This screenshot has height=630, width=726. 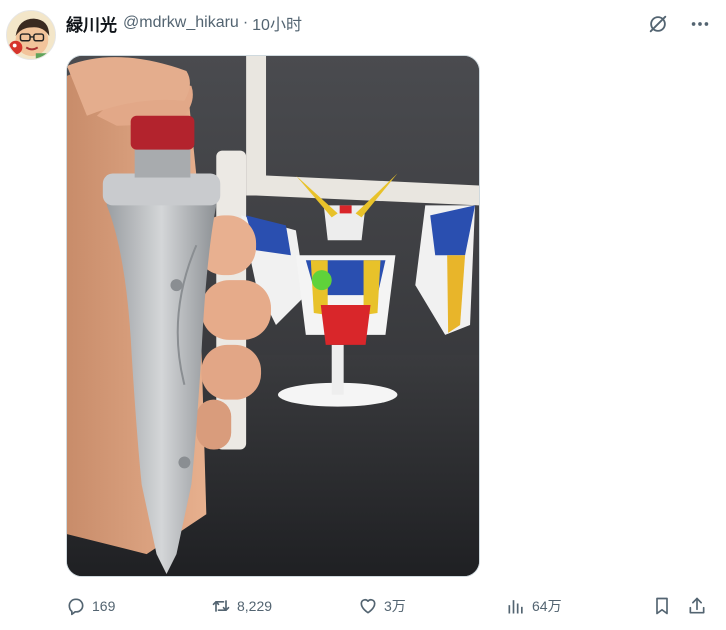 What do you see at coordinates (91, 23) in the screenshot?
I see `author-display-name: 緑川光` at bounding box center [91, 23].